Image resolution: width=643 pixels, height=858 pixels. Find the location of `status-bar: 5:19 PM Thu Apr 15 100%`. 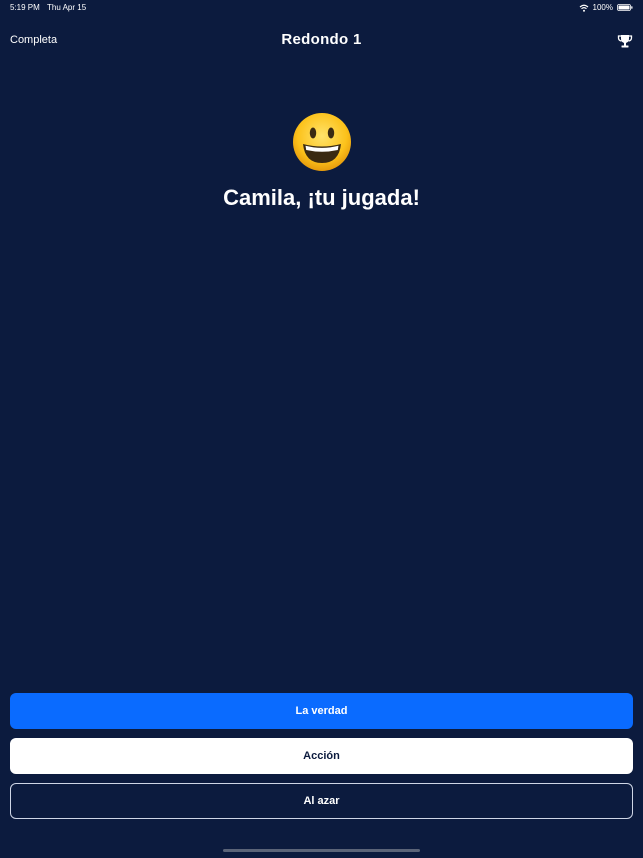

status-bar: 5:19 PM Thu Apr 15 100% is located at coordinates (321, 8).